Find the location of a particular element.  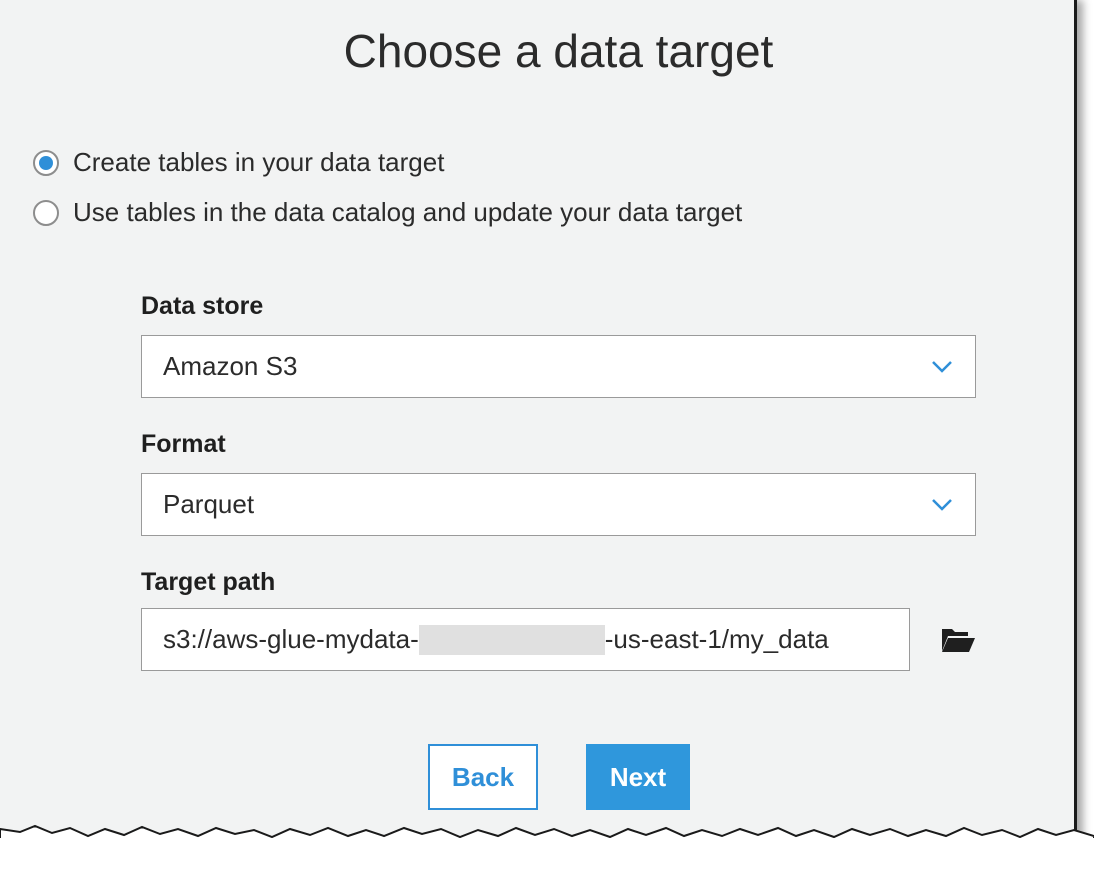

page-title: Choose a data target is located at coordinates (558, 51).